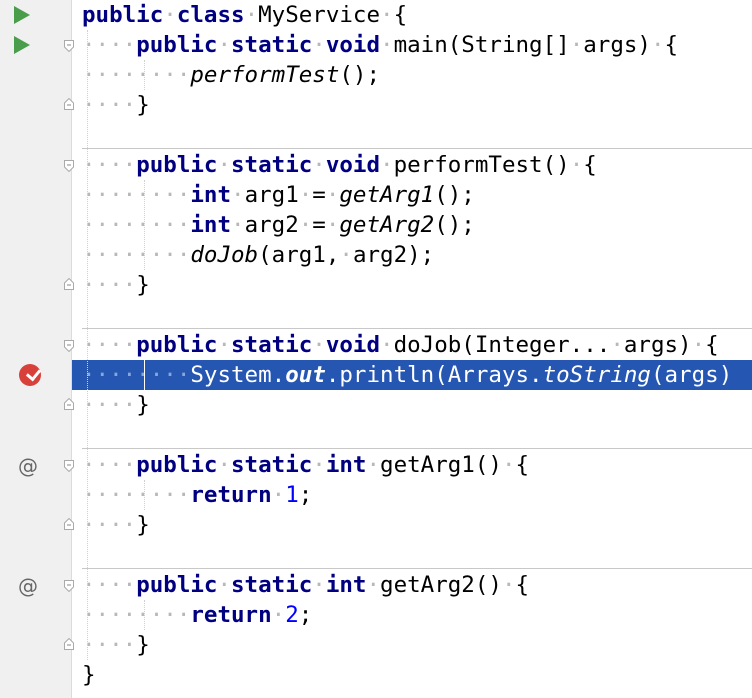 The height and width of the screenshot is (698, 752). I want to click on code-line: ········doJob(arg1,·arg2);, so click(258, 255).